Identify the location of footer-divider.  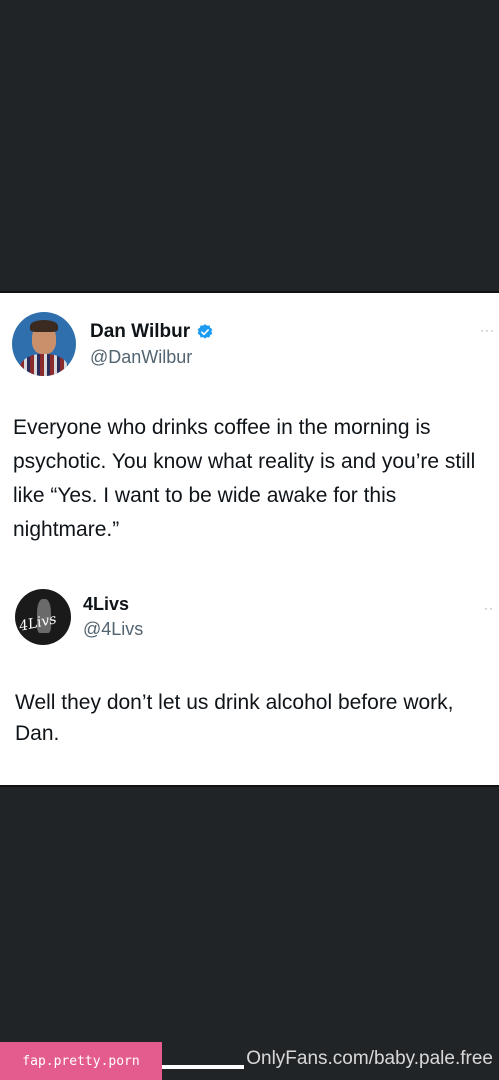
(203, 1067).